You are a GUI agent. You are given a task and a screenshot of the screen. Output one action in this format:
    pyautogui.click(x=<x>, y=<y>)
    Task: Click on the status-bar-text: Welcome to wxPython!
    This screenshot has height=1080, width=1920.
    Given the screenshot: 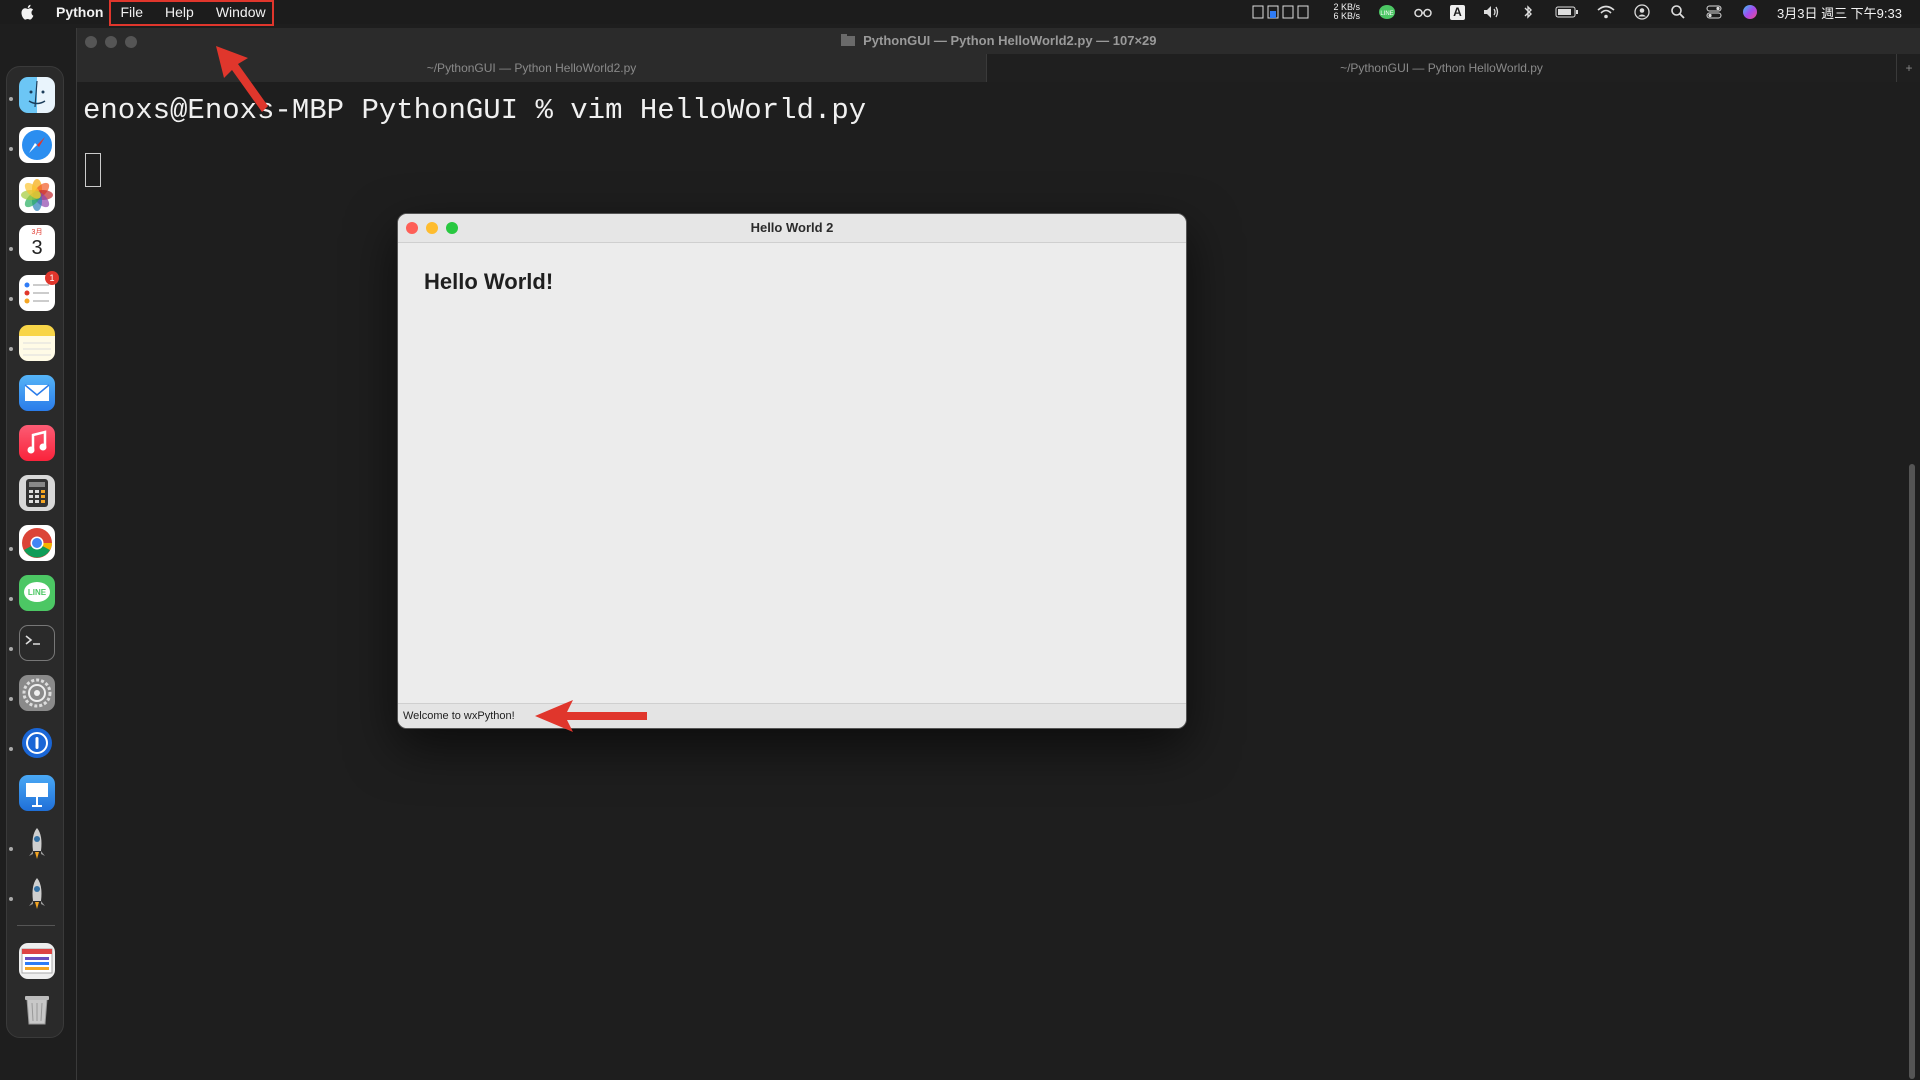 What is the action you would take?
    pyautogui.click(x=459, y=716)
    